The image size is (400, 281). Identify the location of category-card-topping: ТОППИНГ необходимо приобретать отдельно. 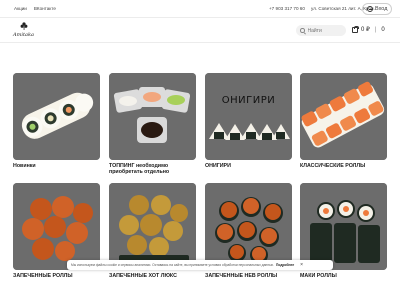
(152, 124).